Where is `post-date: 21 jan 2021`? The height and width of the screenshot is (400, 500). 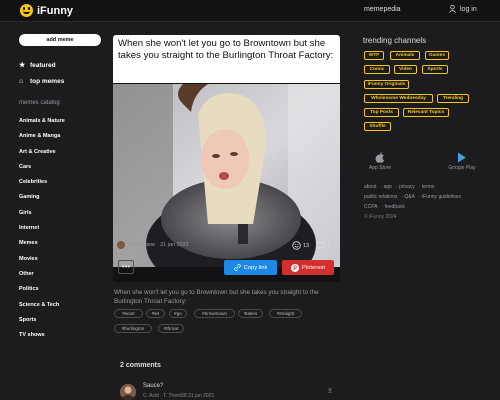 post-date: 21 jan 2021 is located at coordinates (174, 245).